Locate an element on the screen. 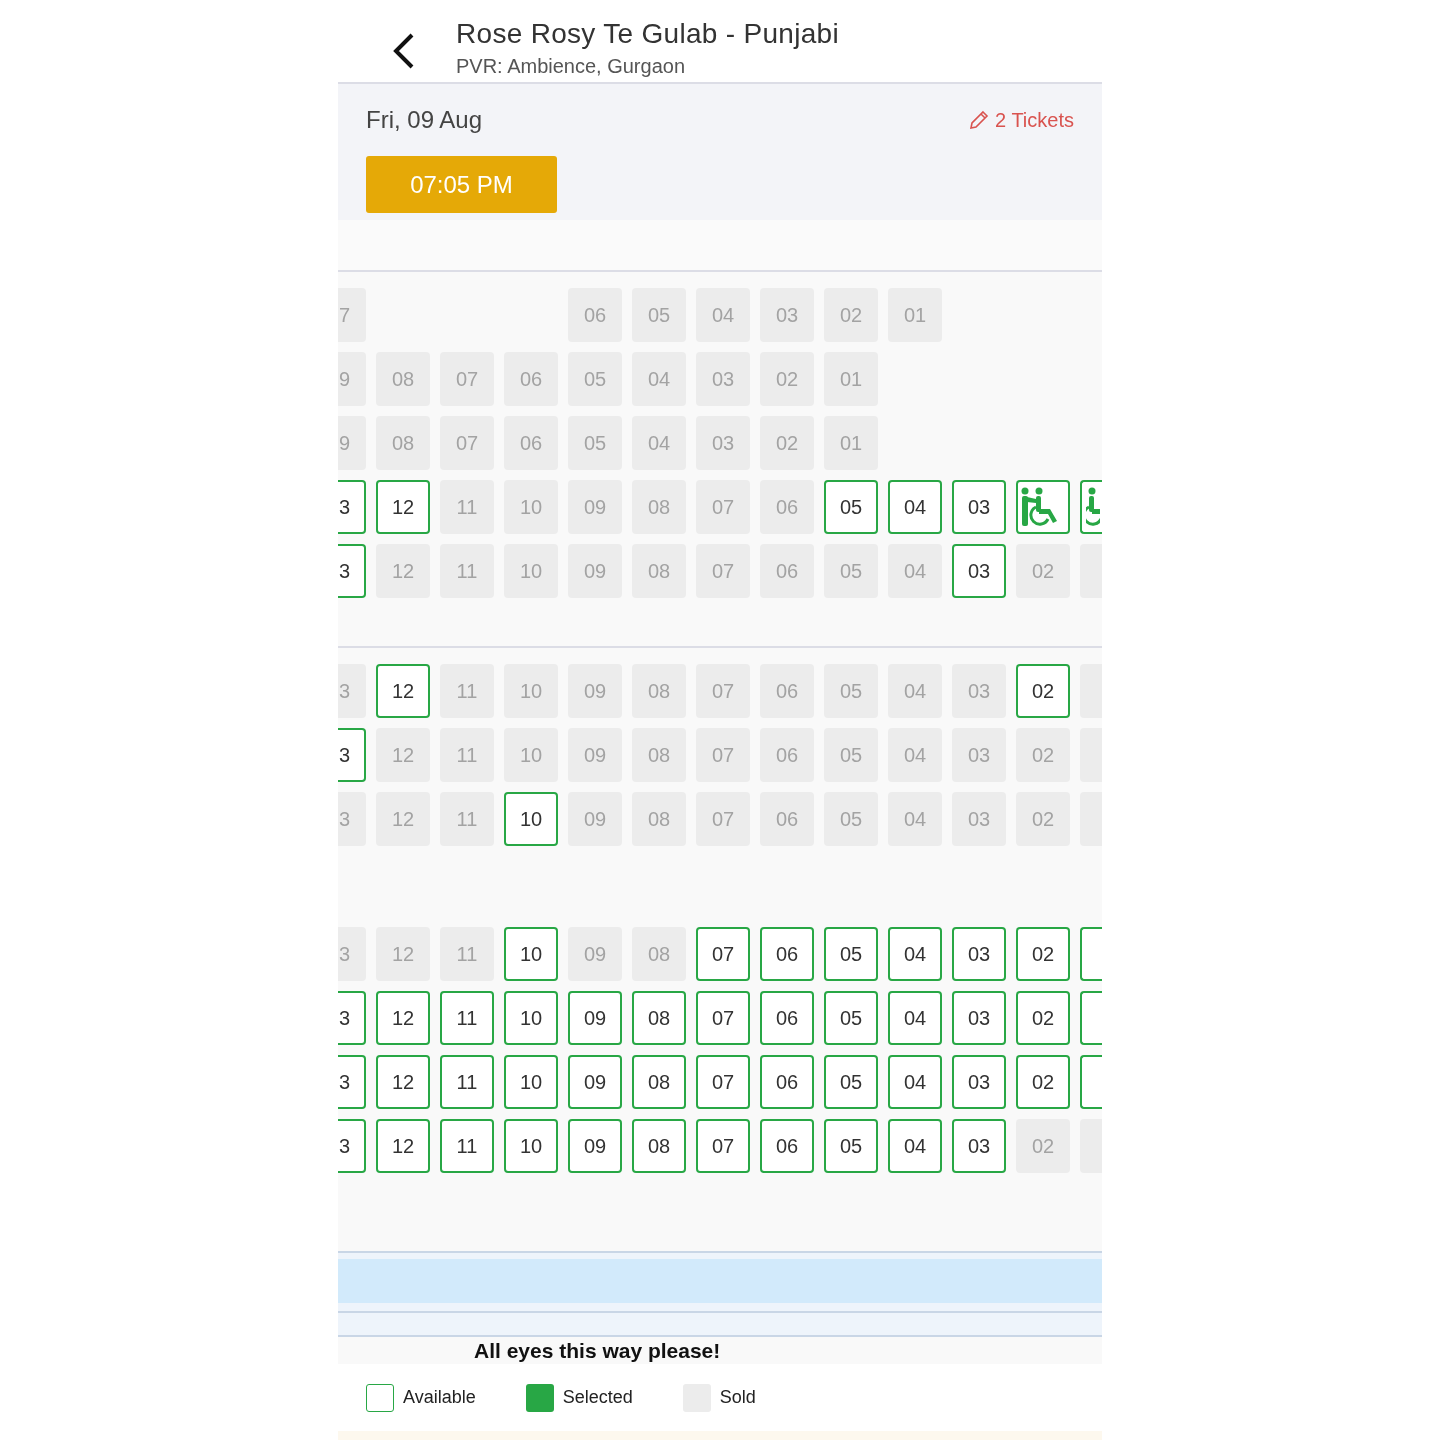 This screenshot has width=1440, height=1440. showtime-button: 07:05 PM is located at coordinates (461, 185).